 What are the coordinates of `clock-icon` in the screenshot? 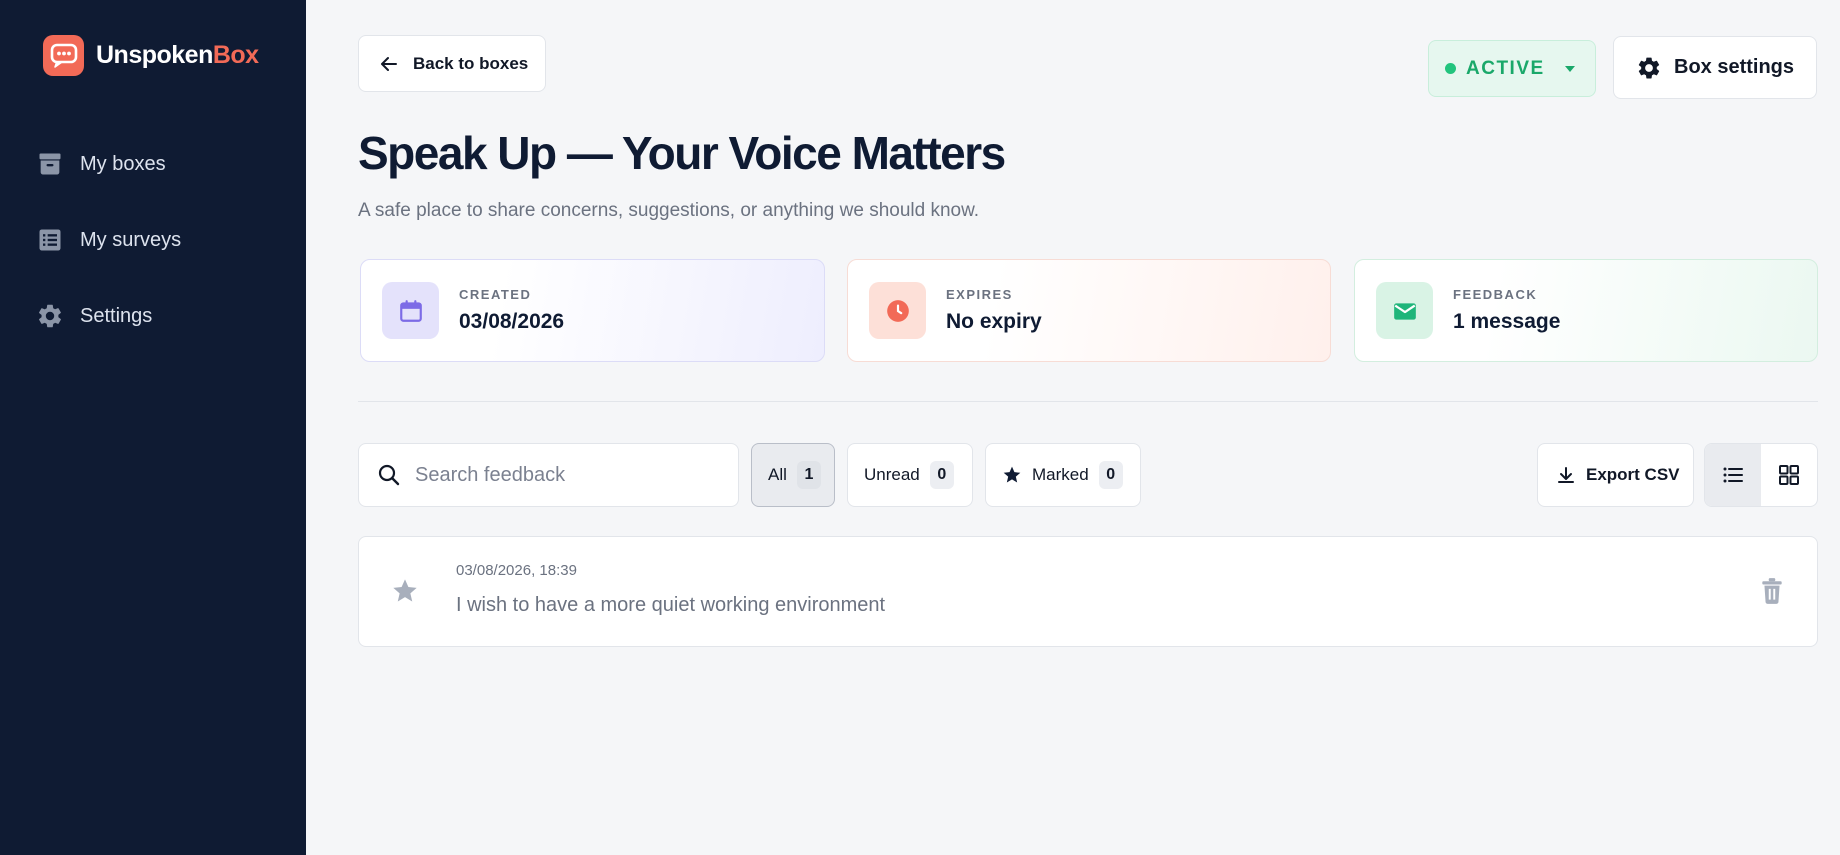 It's located at (897, 310).